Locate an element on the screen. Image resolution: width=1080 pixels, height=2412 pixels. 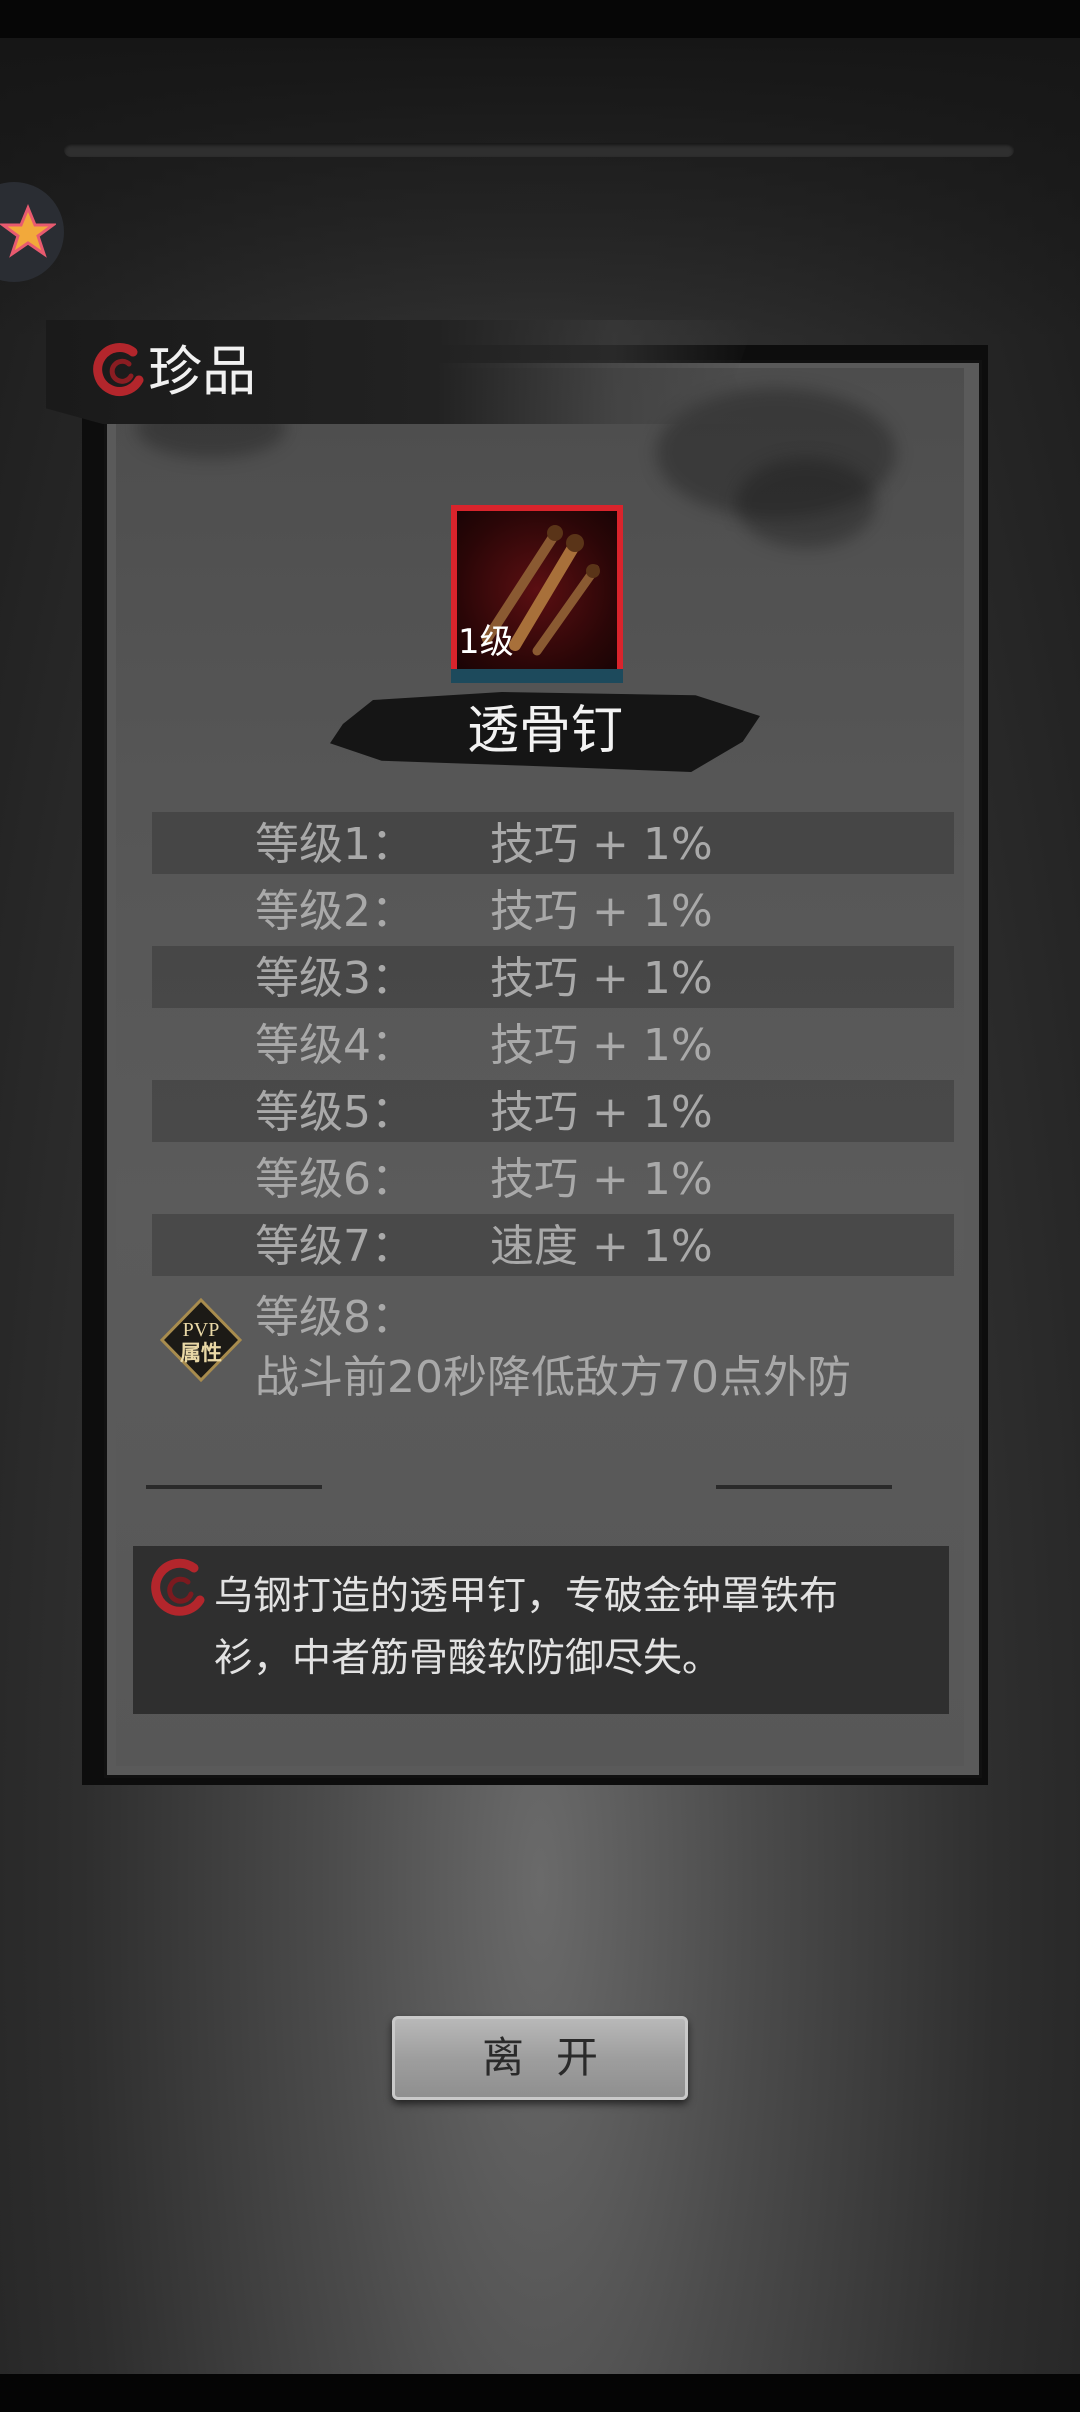
dialog-title: 珍品 is located at coordinates (202, 371).